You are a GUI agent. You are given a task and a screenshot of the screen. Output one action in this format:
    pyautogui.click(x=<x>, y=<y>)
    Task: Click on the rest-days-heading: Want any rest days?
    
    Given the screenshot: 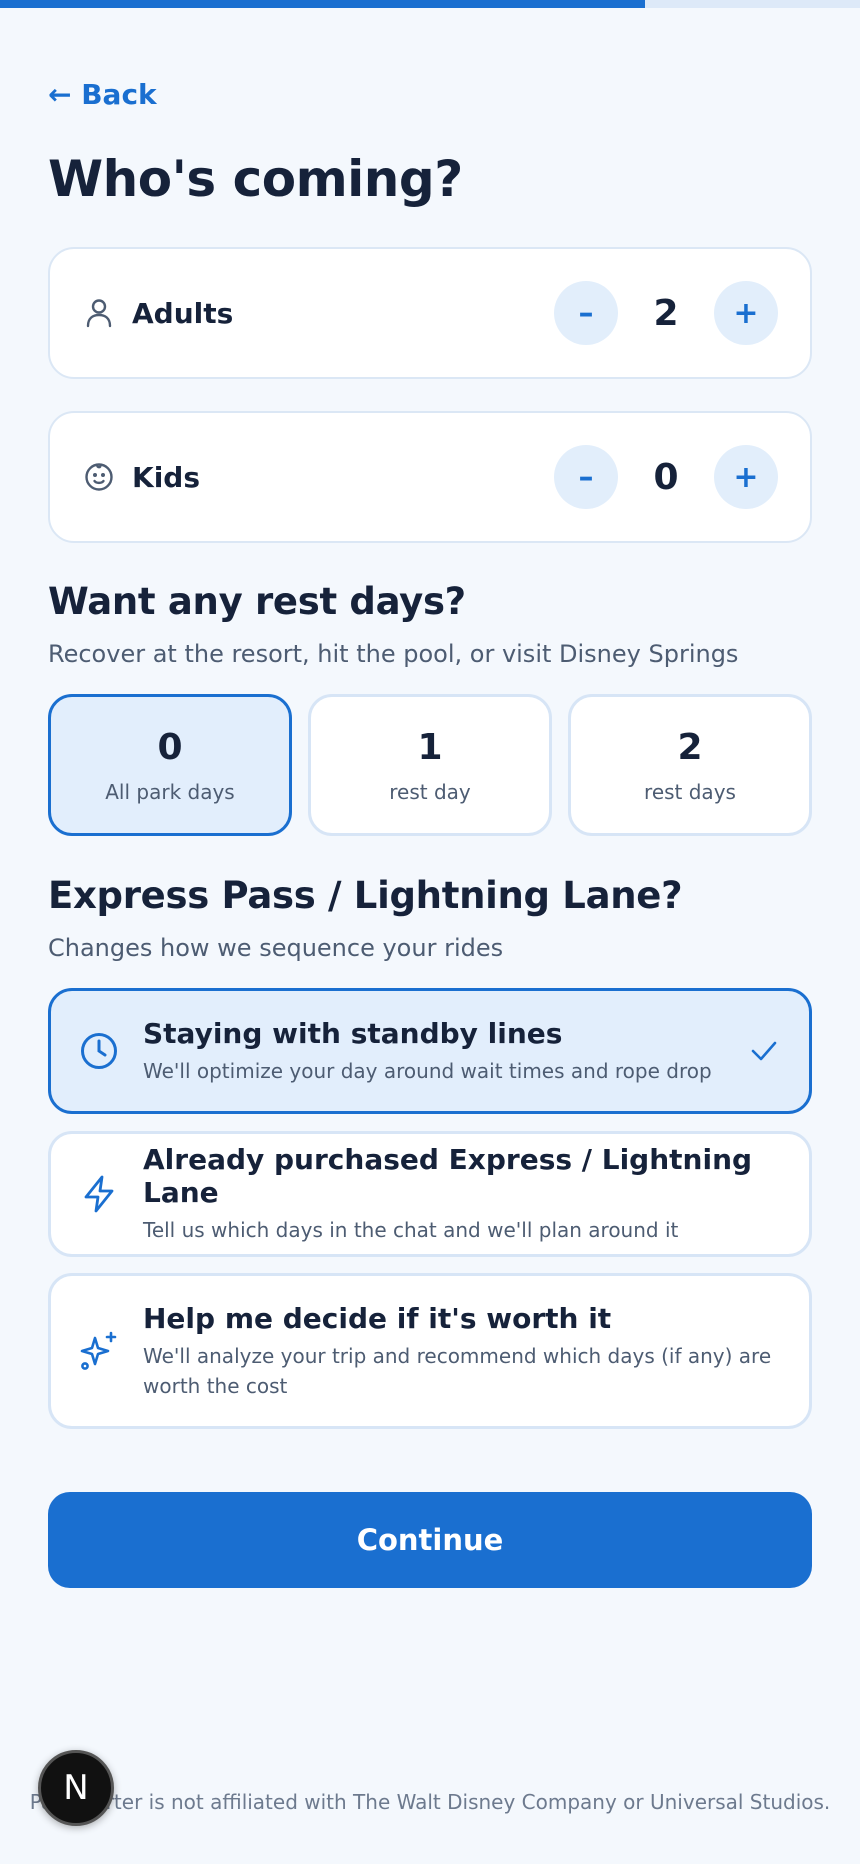 What is the action you would take?
    pyautogui.click(x=257, y=601)
    